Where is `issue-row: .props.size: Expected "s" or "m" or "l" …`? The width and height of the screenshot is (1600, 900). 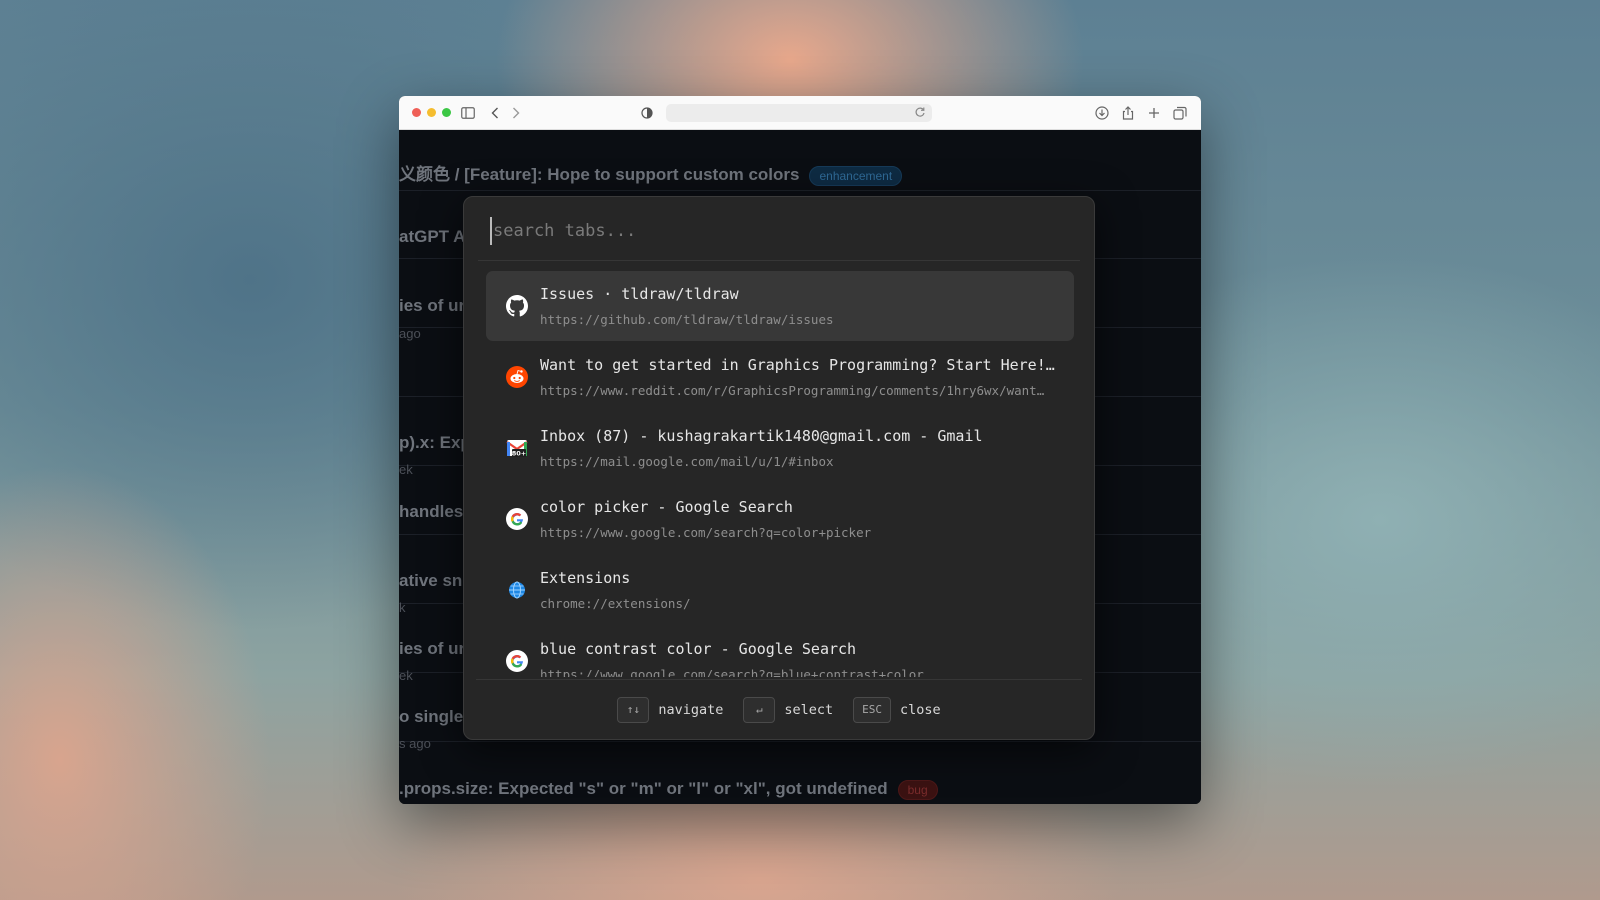 issue-row: .props.size: Expected "s" or "m" or "l" … is located at coordinates (800, 773).